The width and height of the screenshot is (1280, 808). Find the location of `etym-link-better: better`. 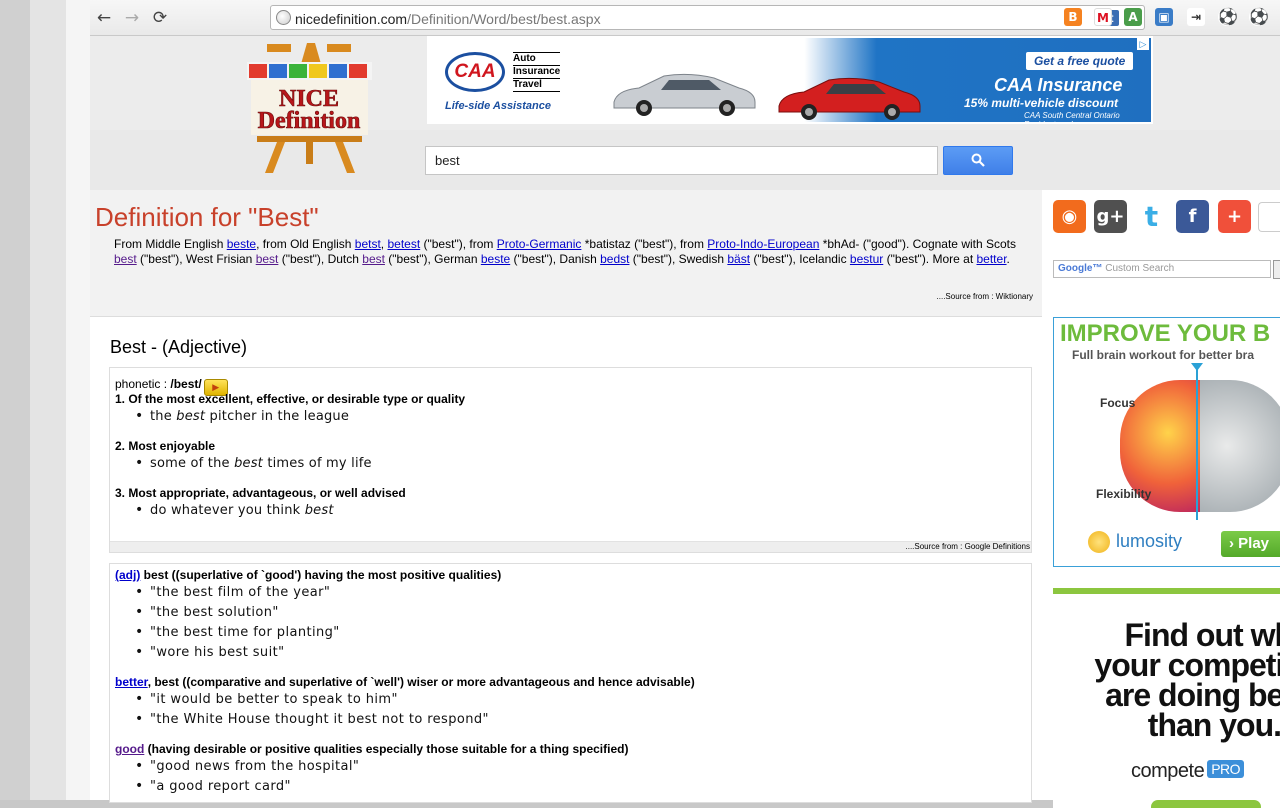

etym-link-better: better is located at coordinates (992, 259).